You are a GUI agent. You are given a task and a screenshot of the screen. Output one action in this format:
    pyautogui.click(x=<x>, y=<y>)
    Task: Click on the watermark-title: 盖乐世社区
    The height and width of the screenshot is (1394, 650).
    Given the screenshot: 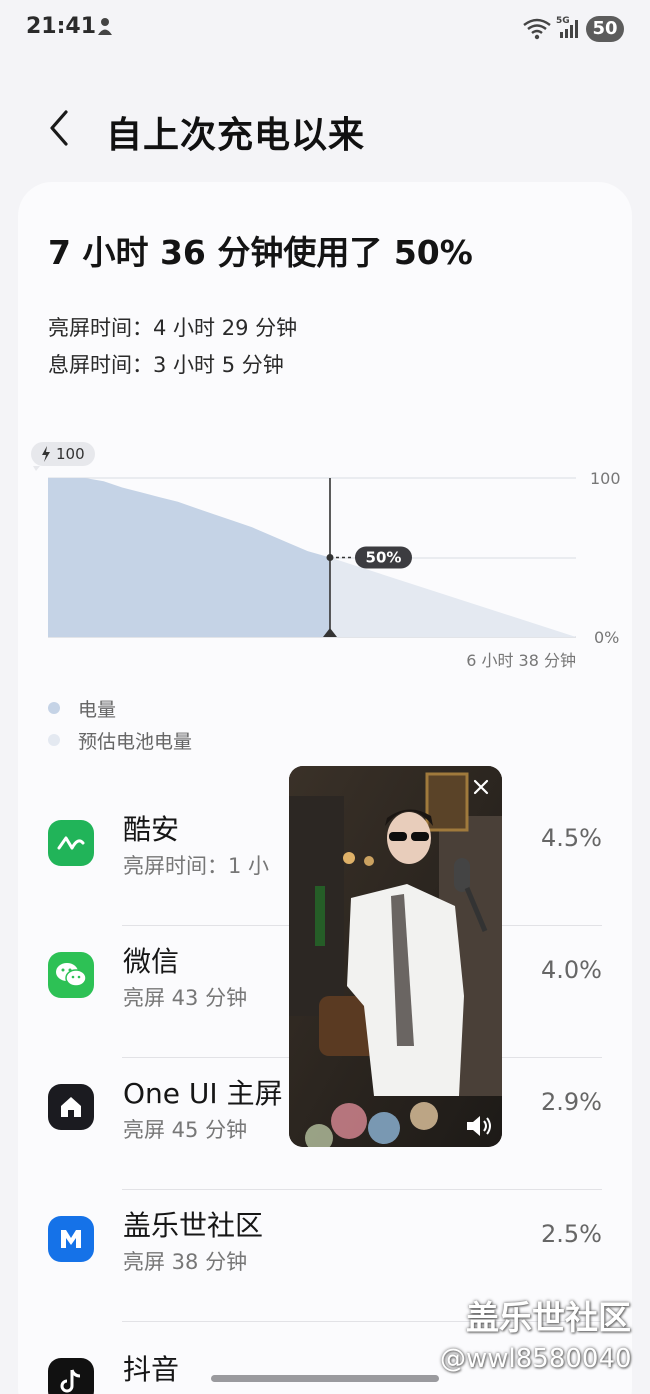 What is the action you would take?
    pyautogui.click(x=548, y=1317)
    